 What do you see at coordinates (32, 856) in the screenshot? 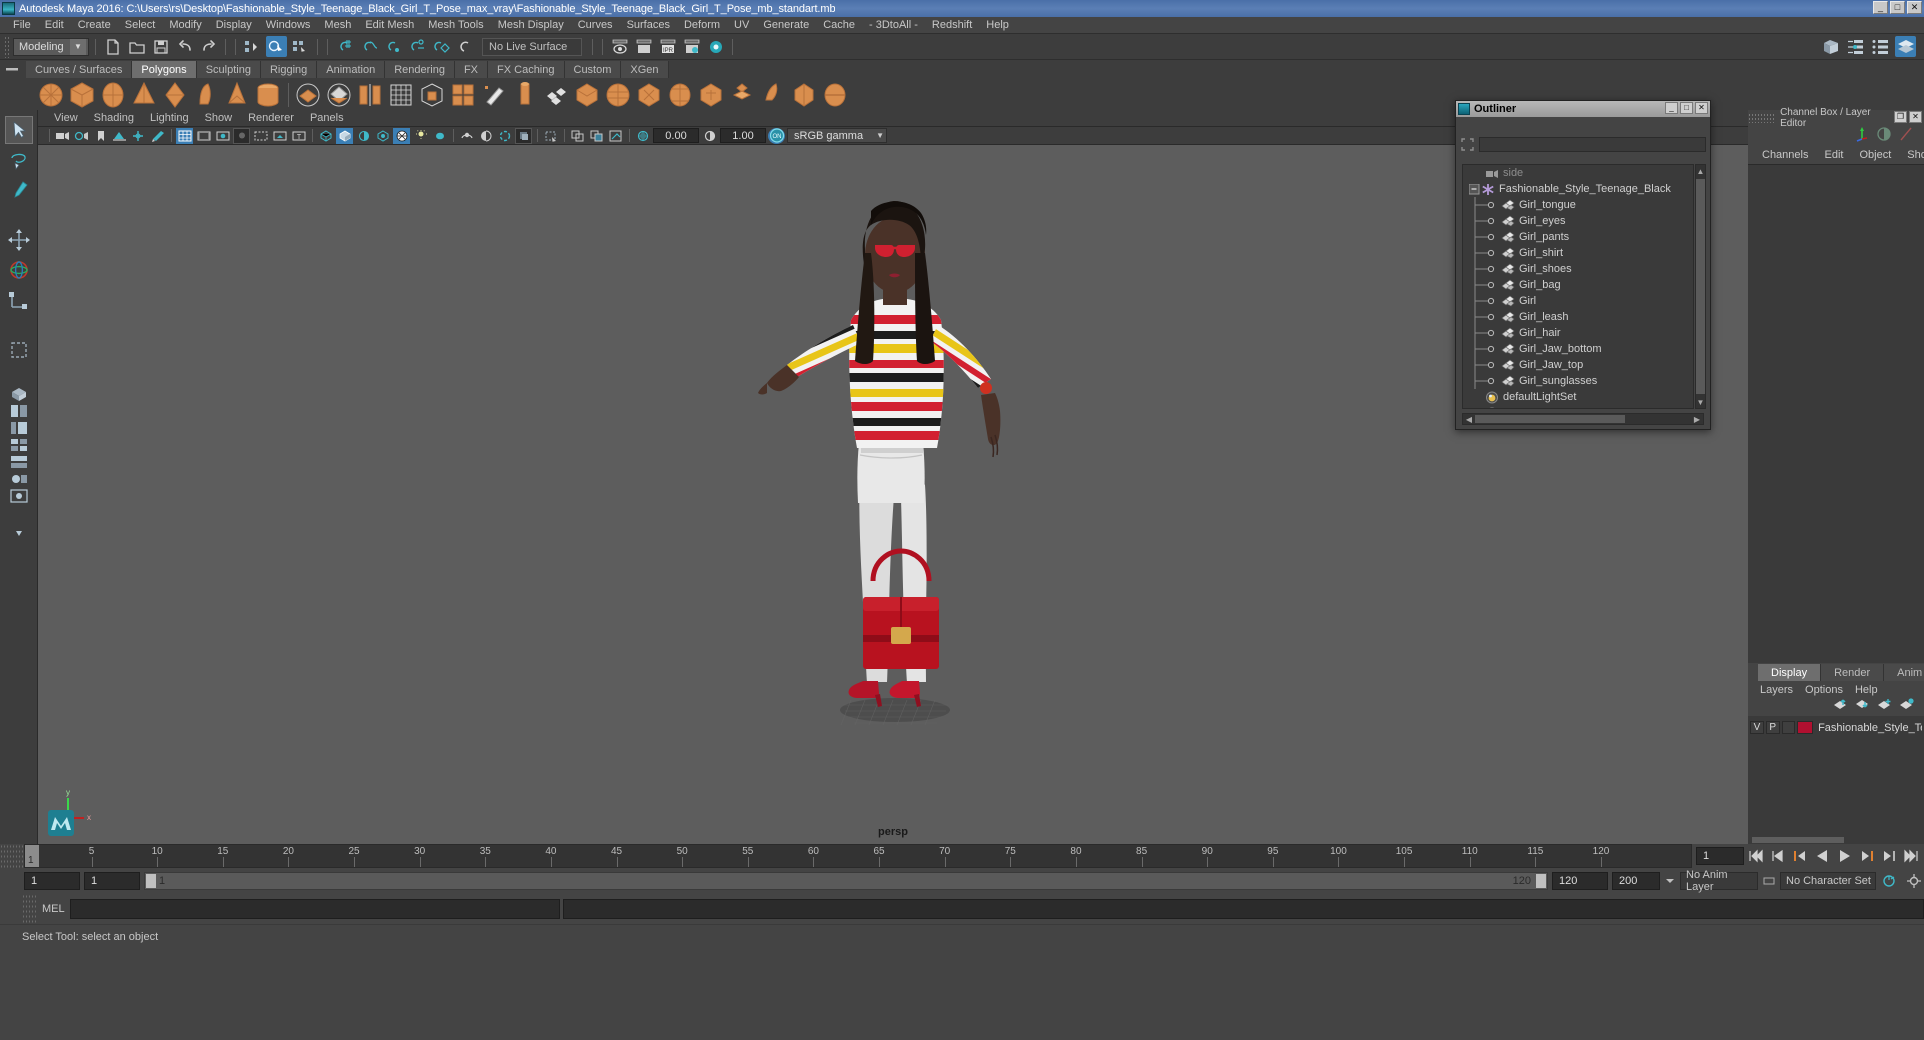
I see `current-time-indicator: 1` at bounding box center [32, 856].